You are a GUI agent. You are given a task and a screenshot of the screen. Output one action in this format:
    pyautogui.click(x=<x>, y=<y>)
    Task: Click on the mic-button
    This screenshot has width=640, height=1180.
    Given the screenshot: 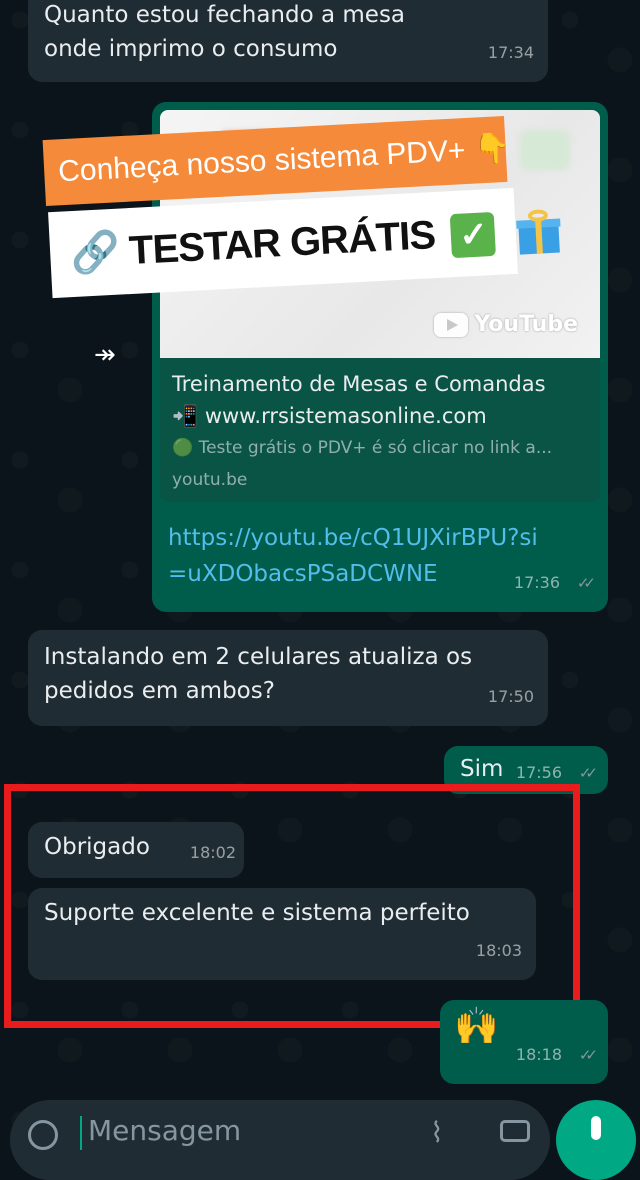 What is the action you would take?
    pyautogui.click(x=596, y=1140)
    